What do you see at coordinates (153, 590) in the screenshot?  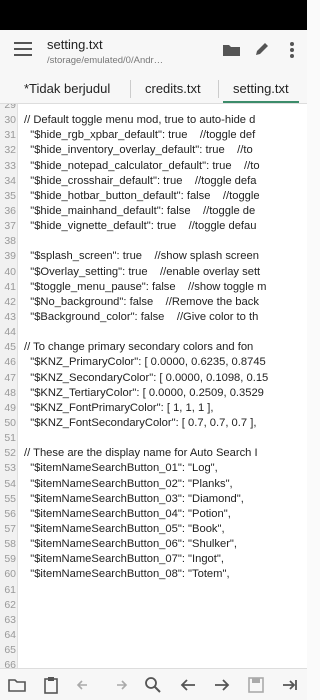 I see `code-line: 61` at bounding box center [153, 590].